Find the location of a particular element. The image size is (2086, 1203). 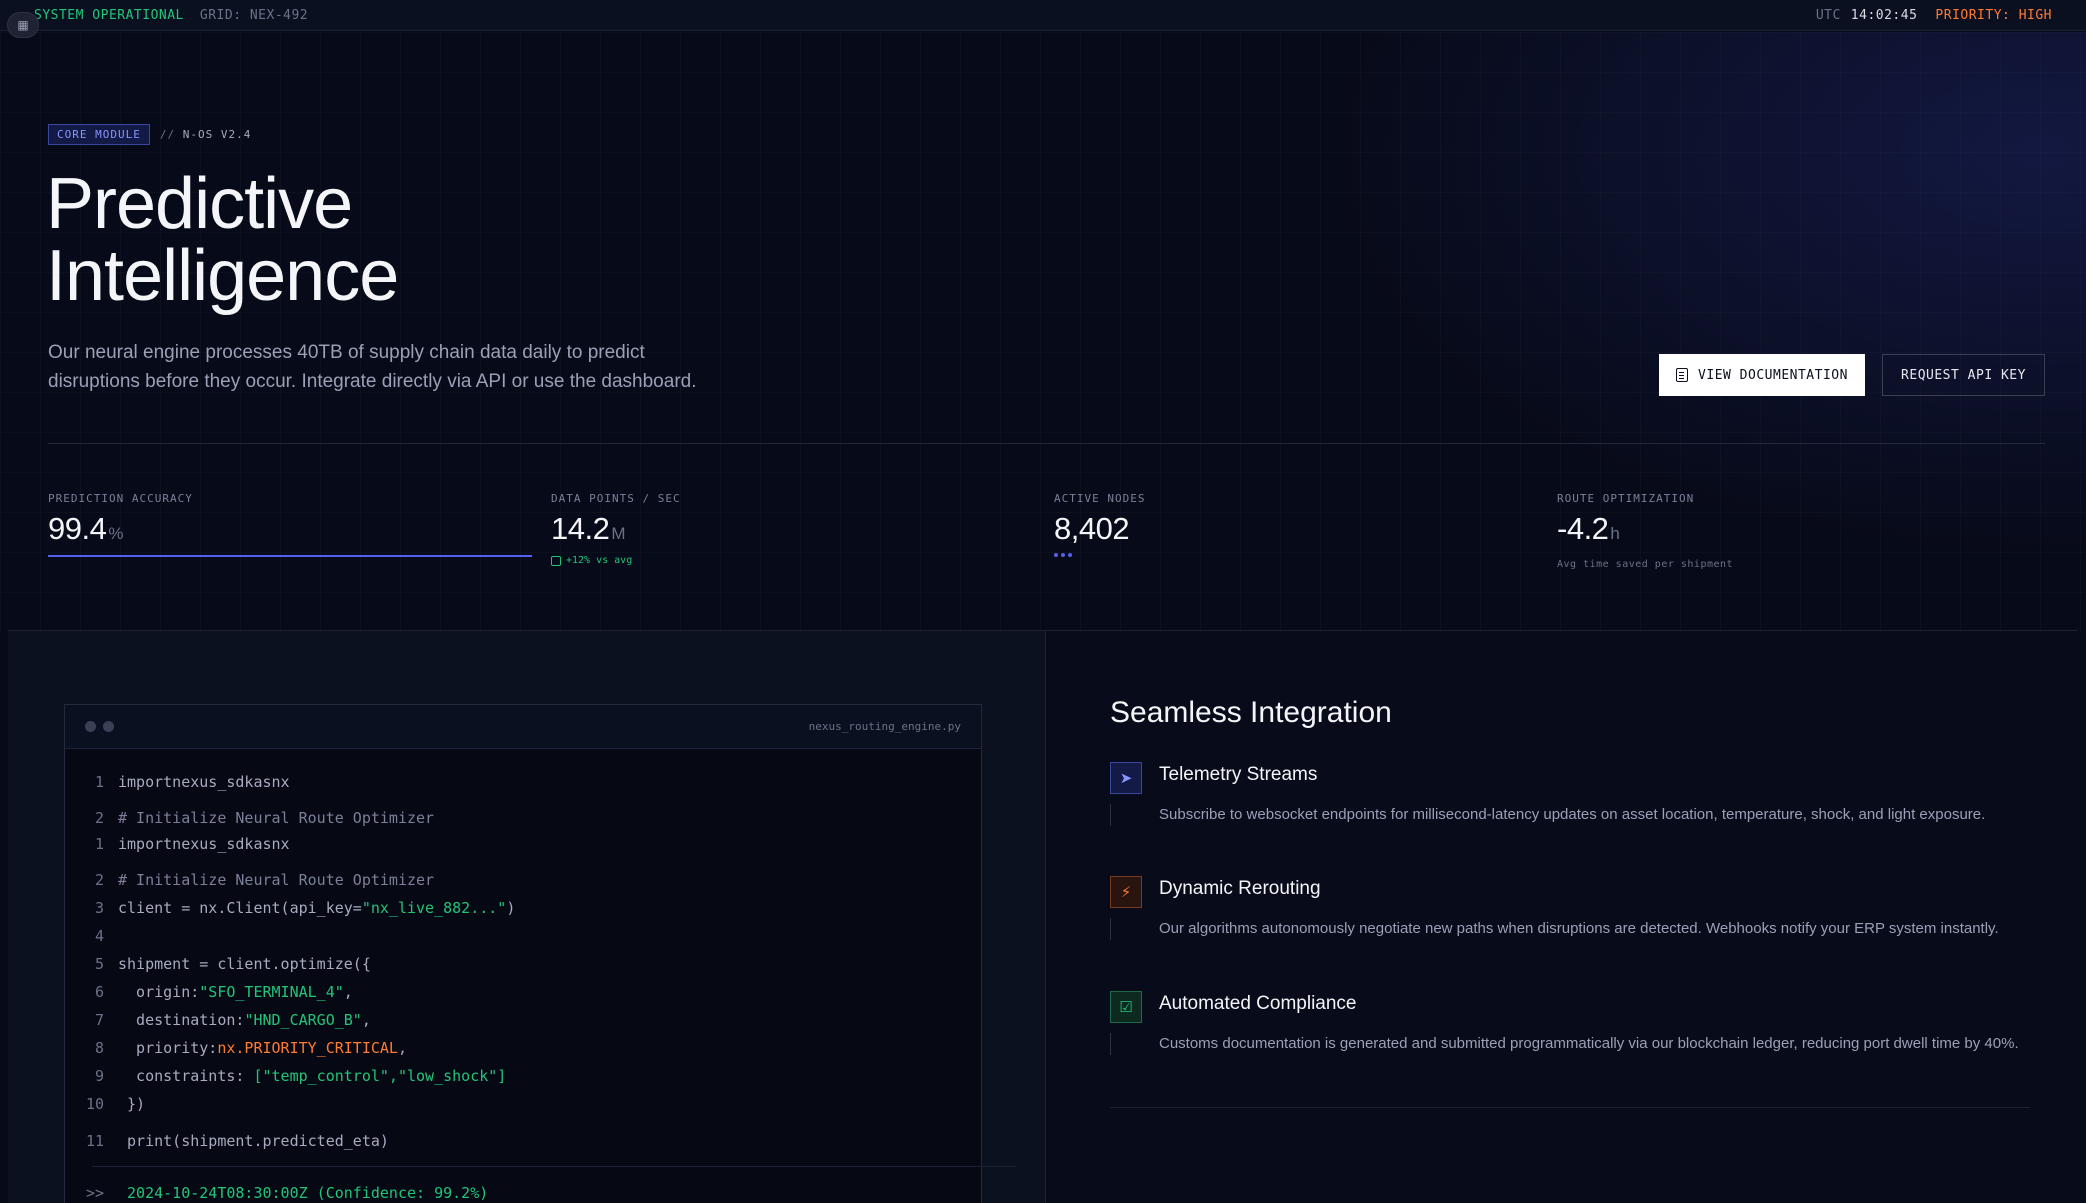

code-line: 11 print(shipment.predicted_eta) is located at coordinates (226, 1141).